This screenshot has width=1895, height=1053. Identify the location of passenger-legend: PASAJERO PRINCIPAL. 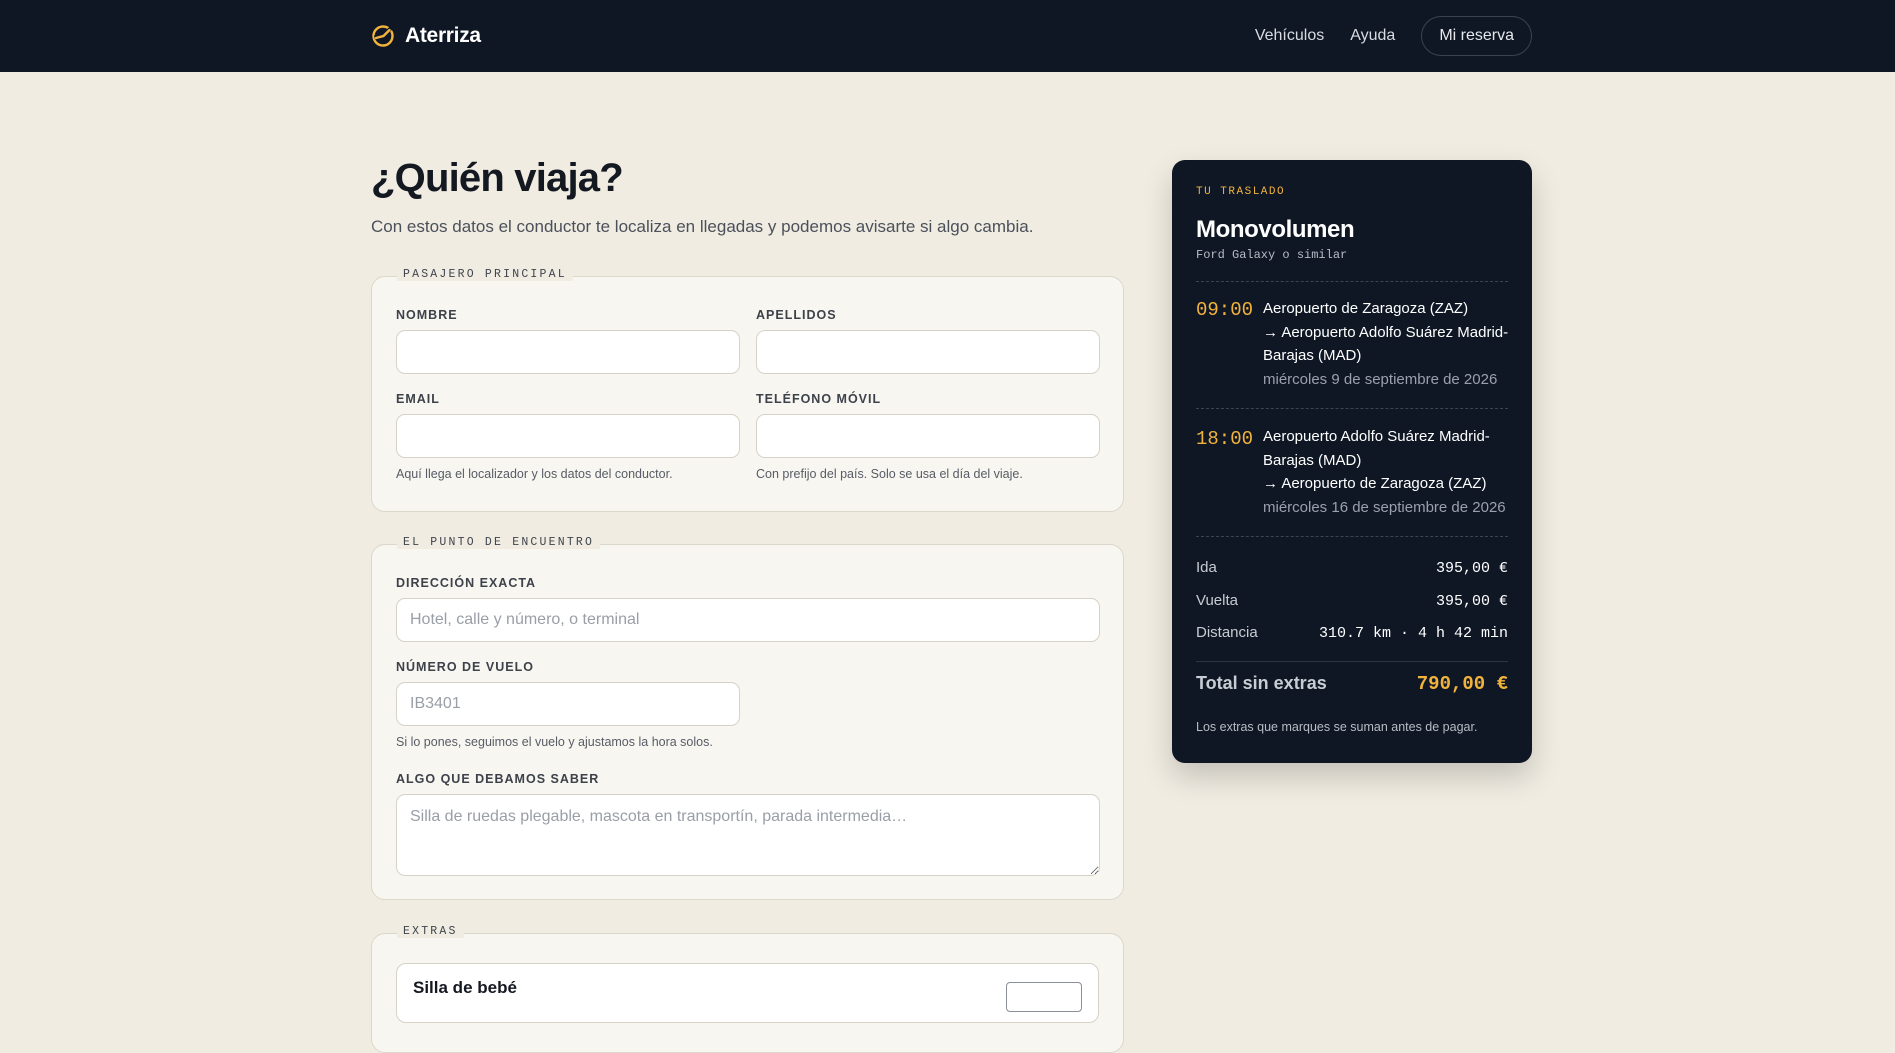
(485, 274).